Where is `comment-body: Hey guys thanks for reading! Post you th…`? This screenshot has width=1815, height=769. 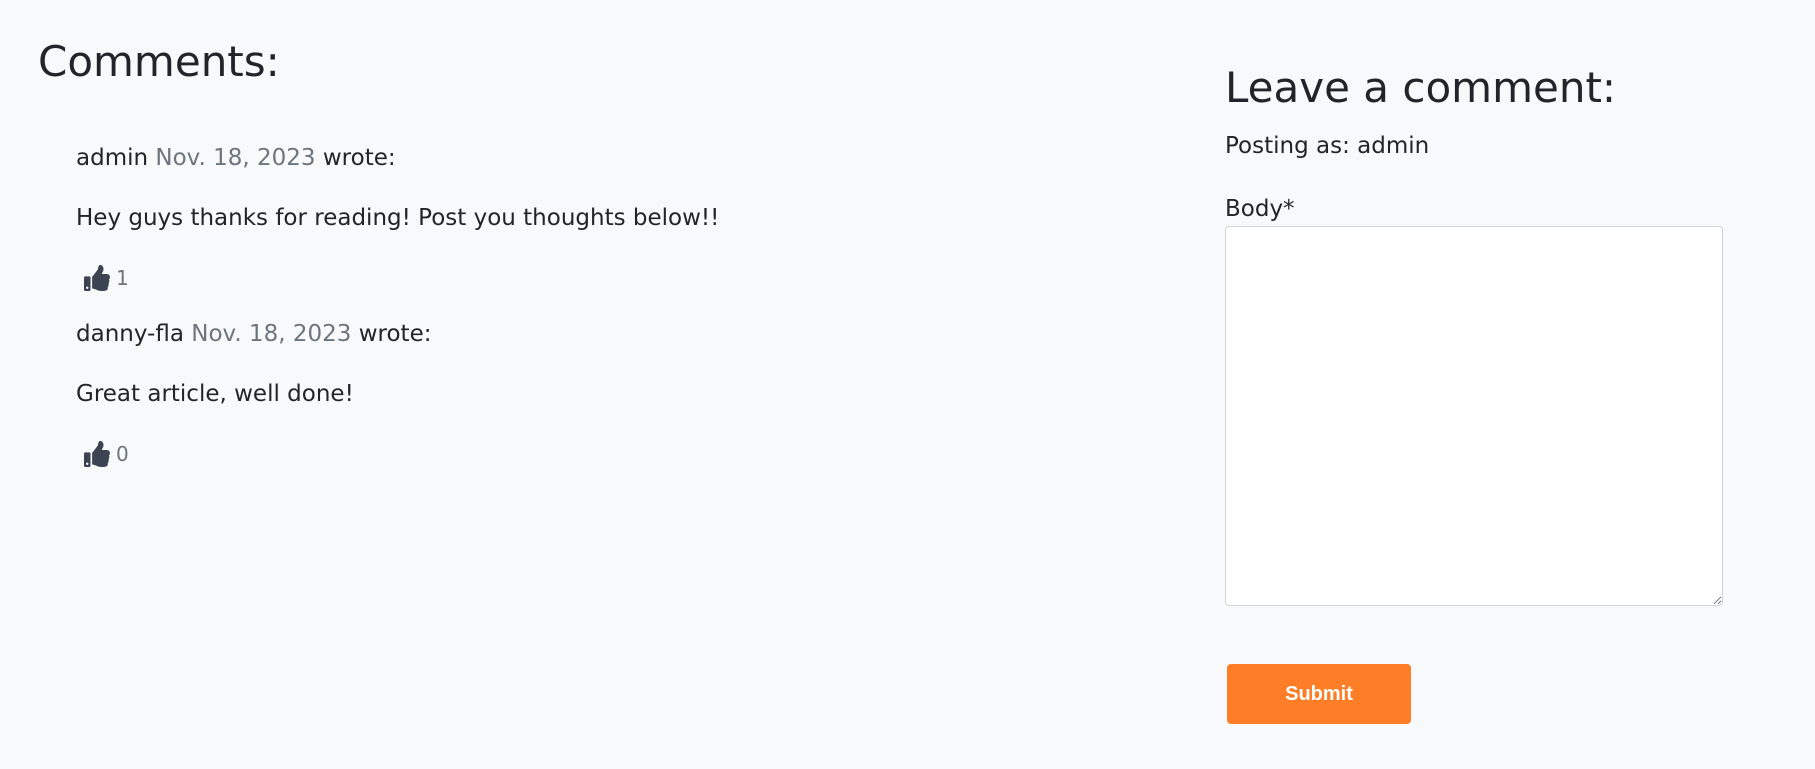
comment-body: Hey guys thanks for reading! Post you th… is located at coordinates (398, 218).